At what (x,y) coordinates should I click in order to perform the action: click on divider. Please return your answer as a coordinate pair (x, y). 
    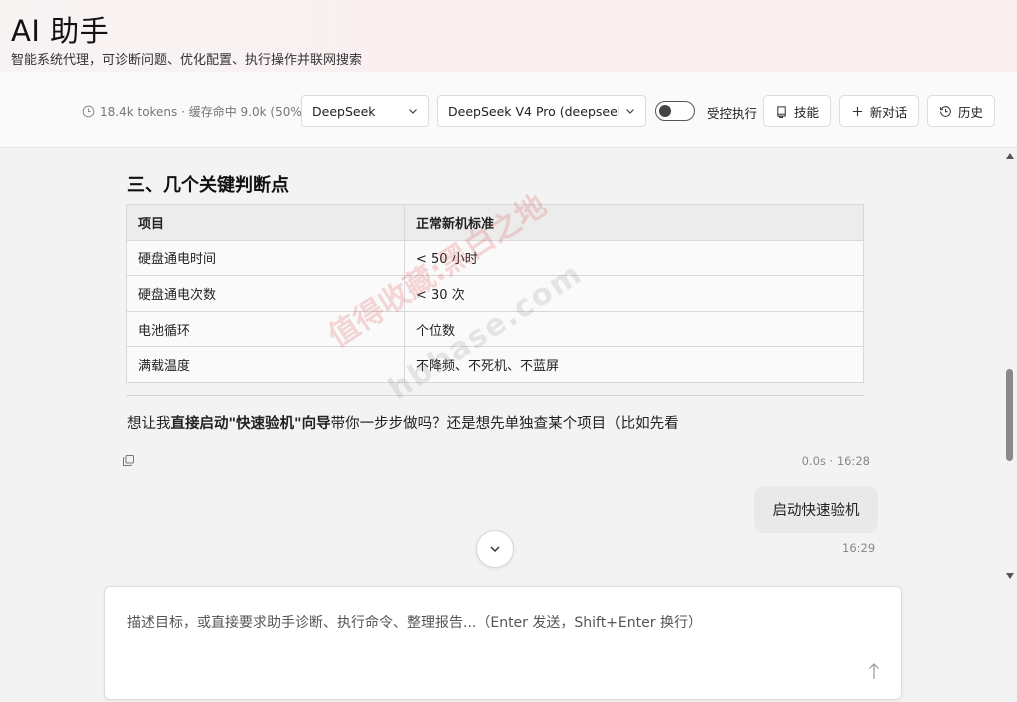
    Looking at the image, I should click on (495, 395).